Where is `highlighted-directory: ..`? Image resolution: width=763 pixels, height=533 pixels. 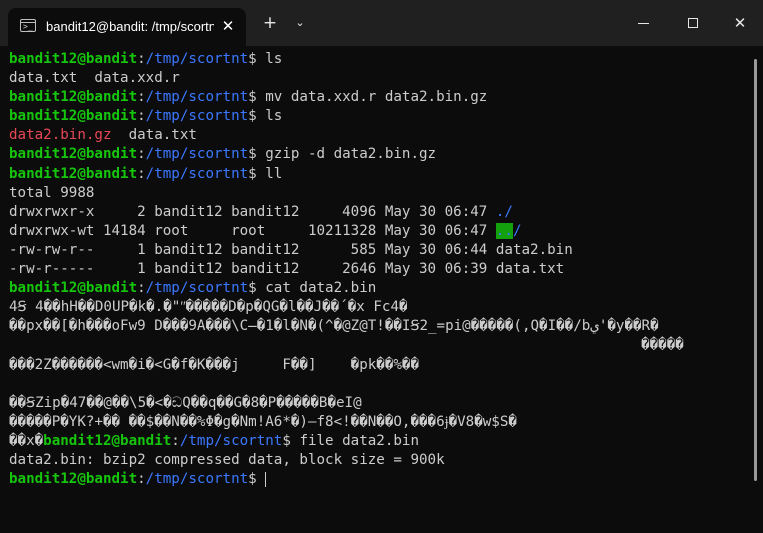
highlighted-directory: .. is located at coordinates (504, 230).